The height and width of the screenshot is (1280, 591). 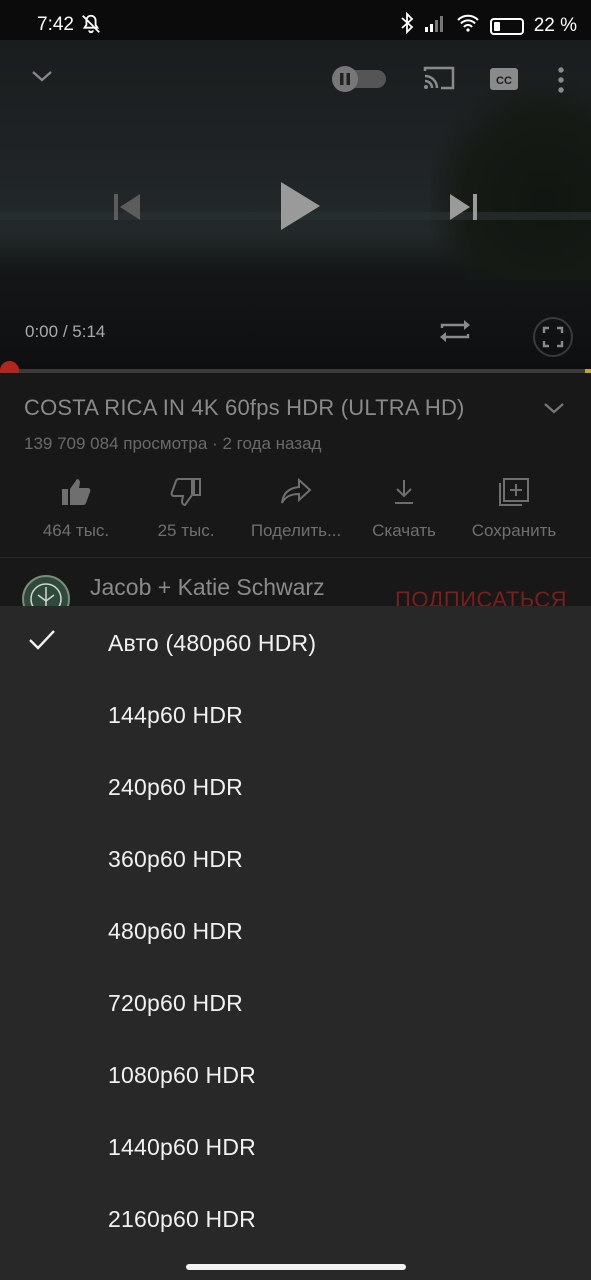 I want to click on thumb-up-icon, so click(x=76, y=492).